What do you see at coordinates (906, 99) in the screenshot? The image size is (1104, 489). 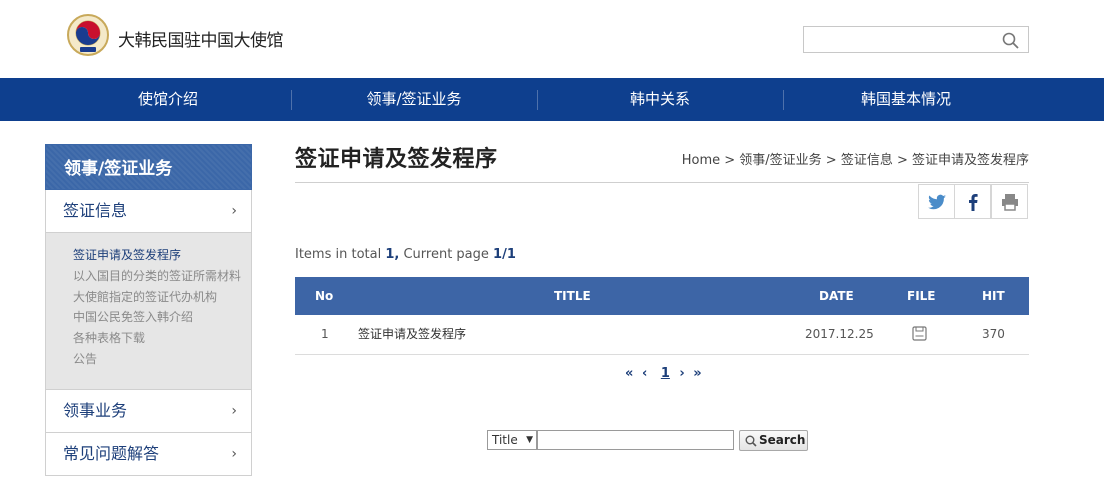 I see `nav-item-korea-basic-info: 韩国基本情况` at bounding box center [906, 99].